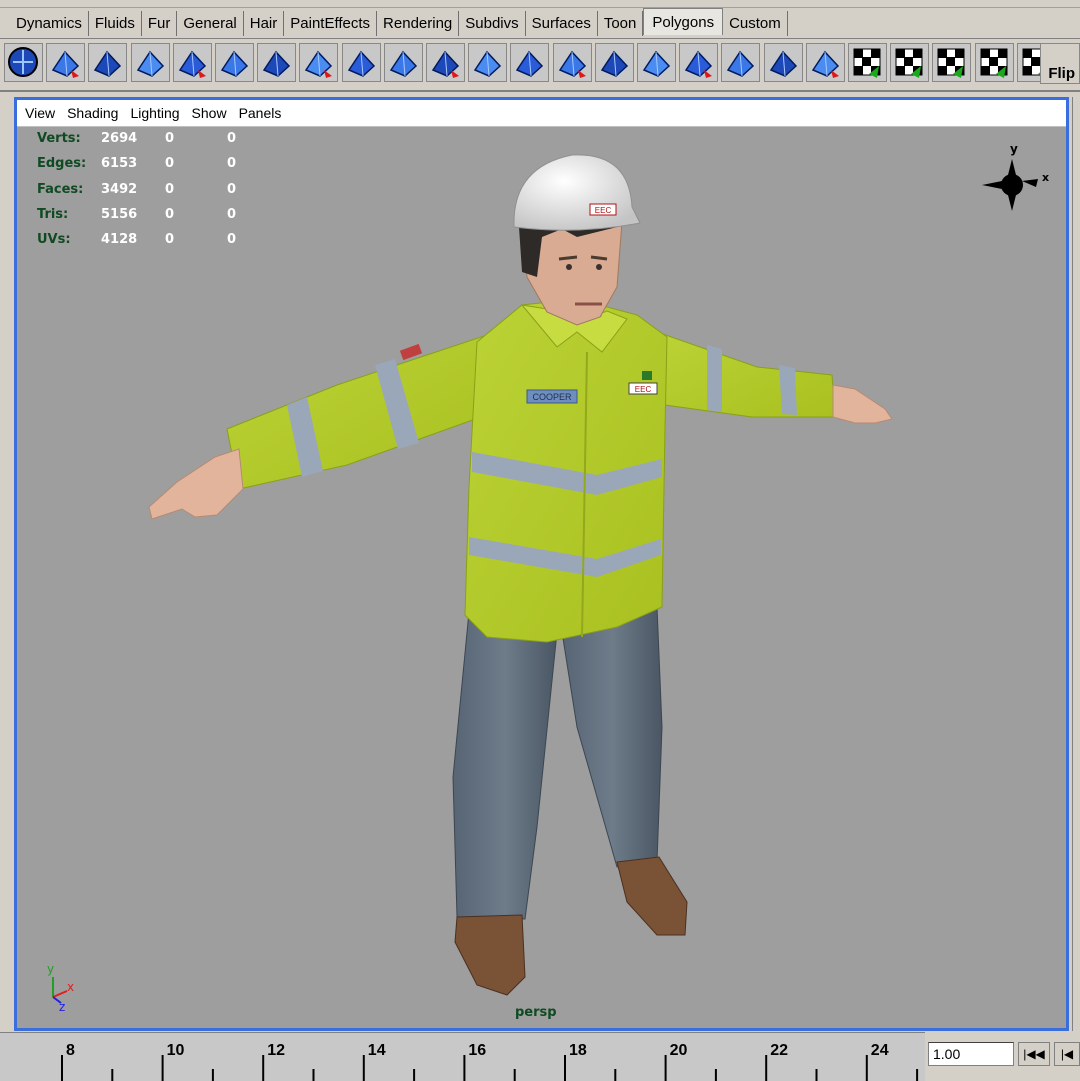  What do you see at coordinates (119, 240) in the screenshot?
I see `hud-v1: 4128` at bounding box center [119, 240].